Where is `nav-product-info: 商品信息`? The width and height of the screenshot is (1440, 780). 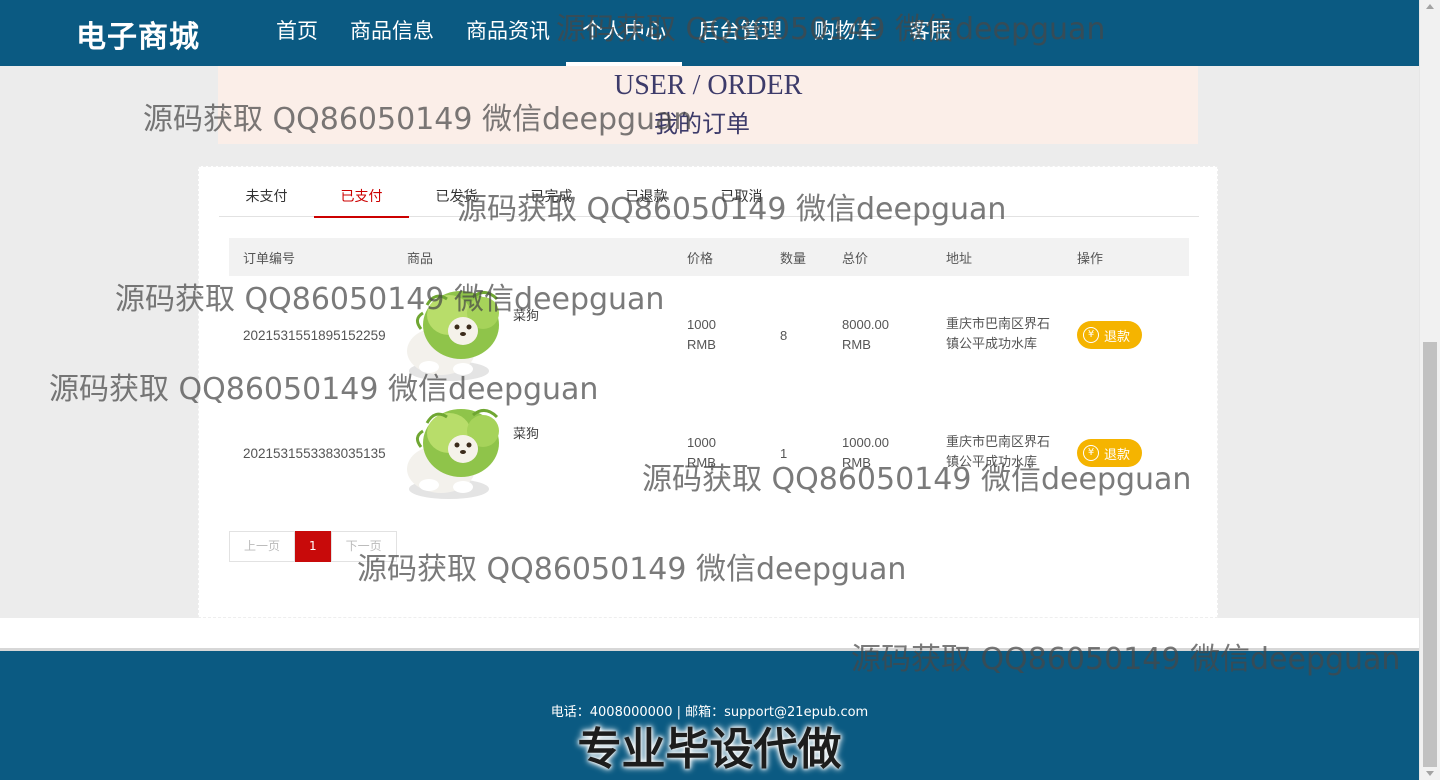 nav-product-info: 商品信息 is located at coordinates (392, 33).